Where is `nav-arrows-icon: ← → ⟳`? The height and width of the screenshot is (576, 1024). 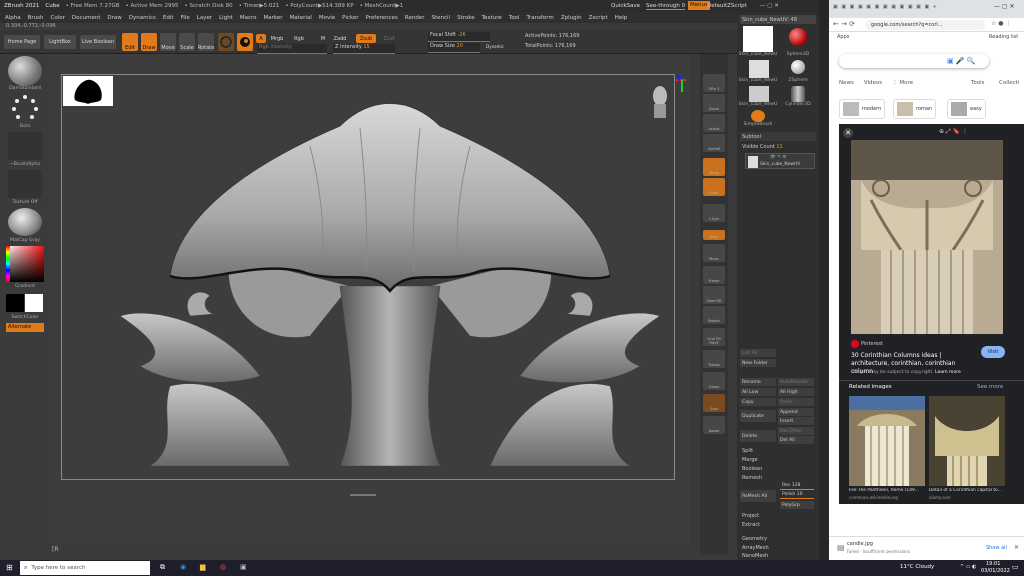 nav-arrows-icon: ← → ⟳ is located at coordinates (844, 24).